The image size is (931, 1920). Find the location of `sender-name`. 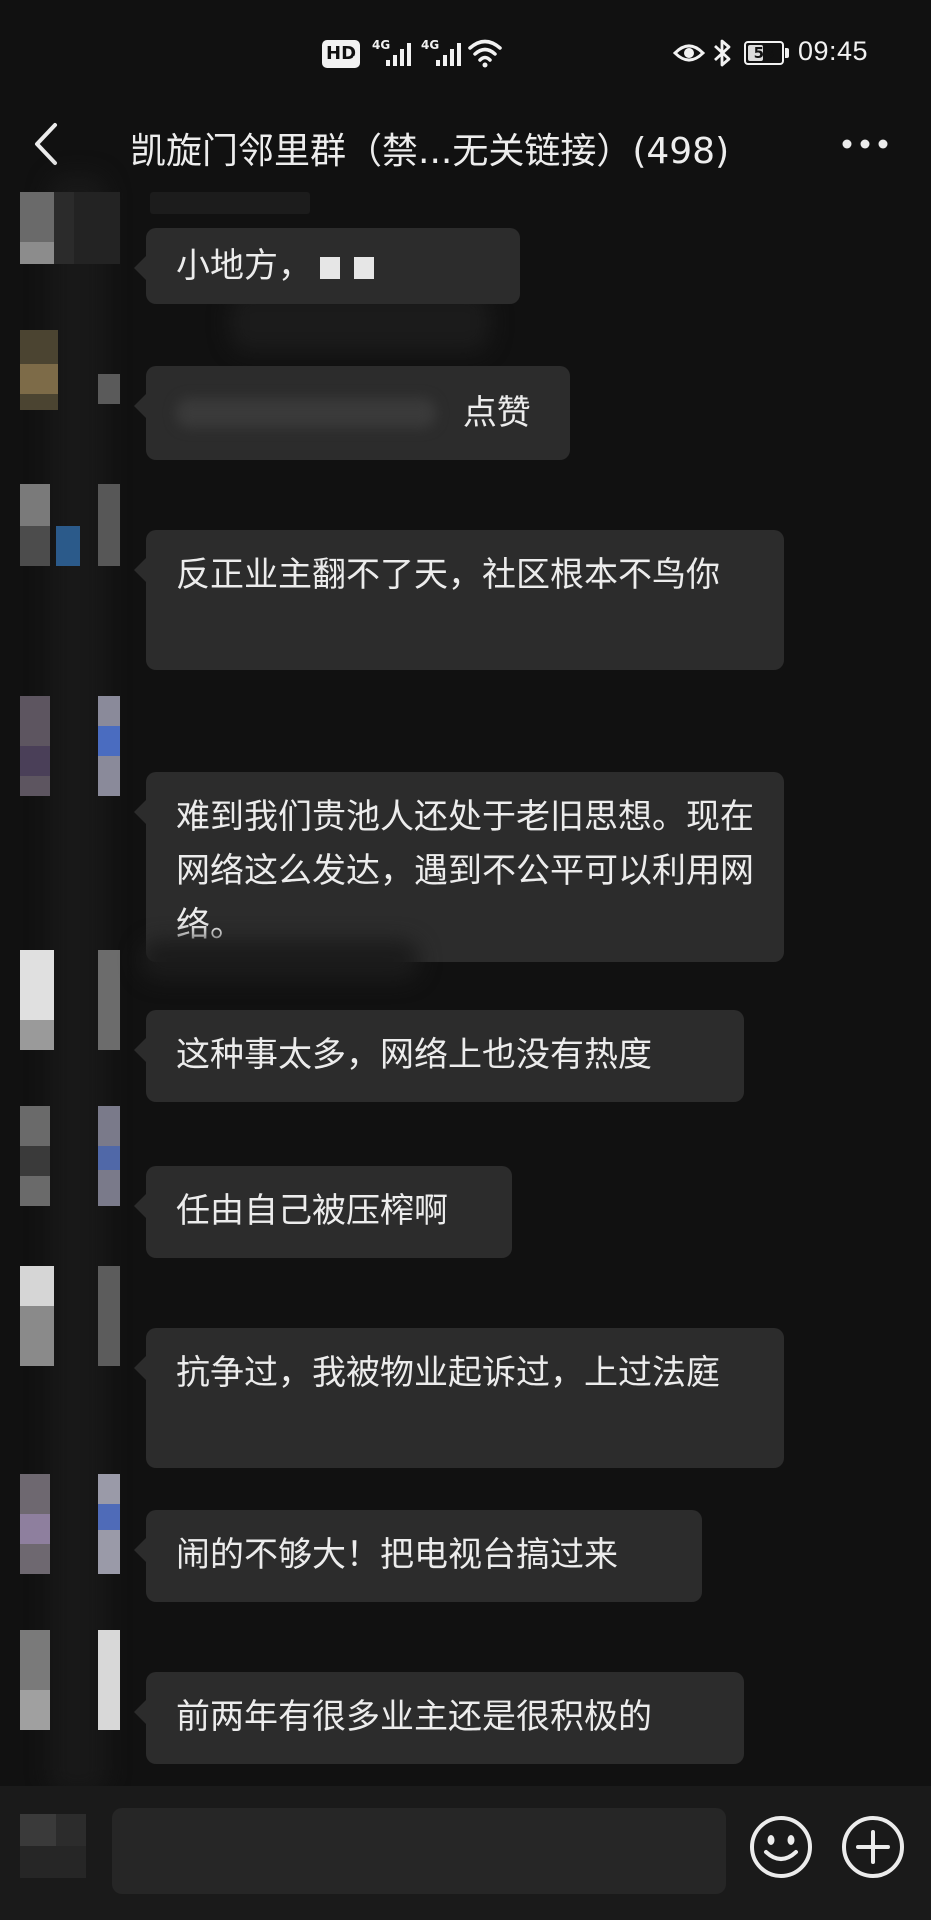

sender-name is located at coordinates (230, 203).